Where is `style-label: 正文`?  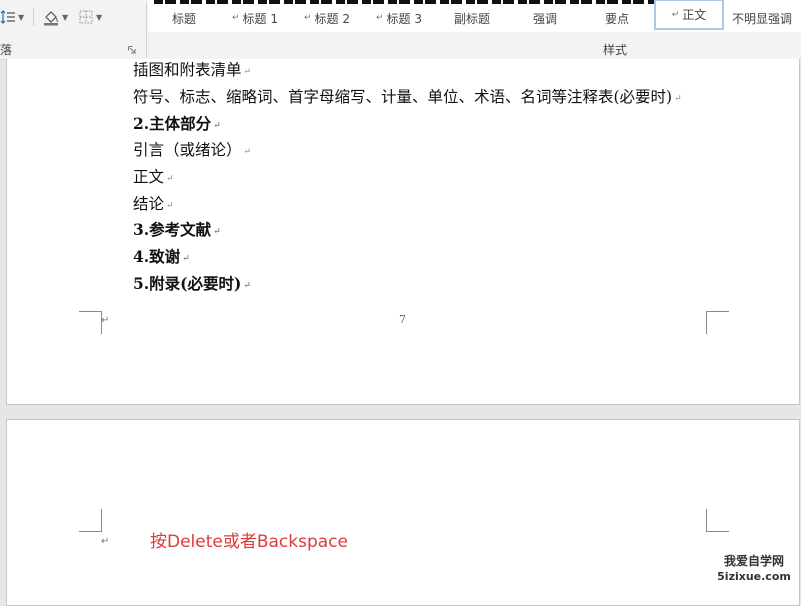 style-label: 正文 is located at coordinates (694, 15).